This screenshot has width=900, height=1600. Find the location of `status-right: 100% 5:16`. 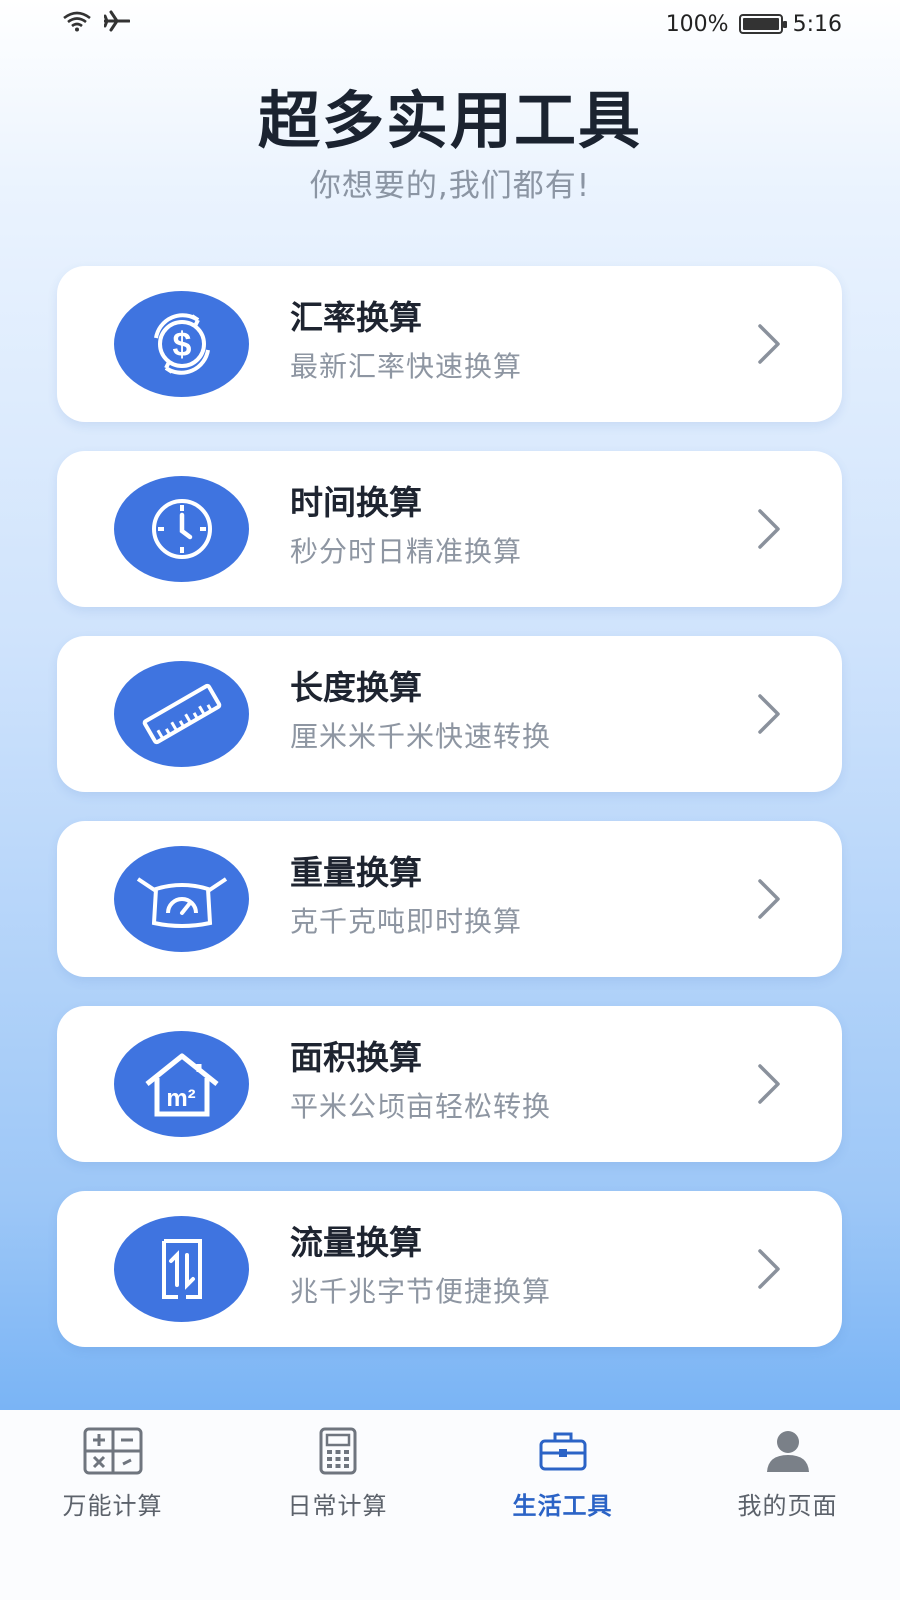

status-right: 100% 5:16 is located at coordinates (754, 24).